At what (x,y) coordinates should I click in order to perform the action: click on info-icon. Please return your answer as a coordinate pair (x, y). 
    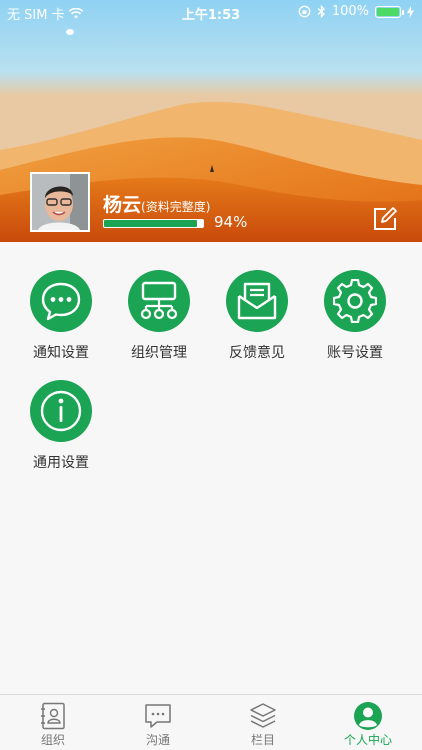
    Looking at the image, I should click on (61, 411).